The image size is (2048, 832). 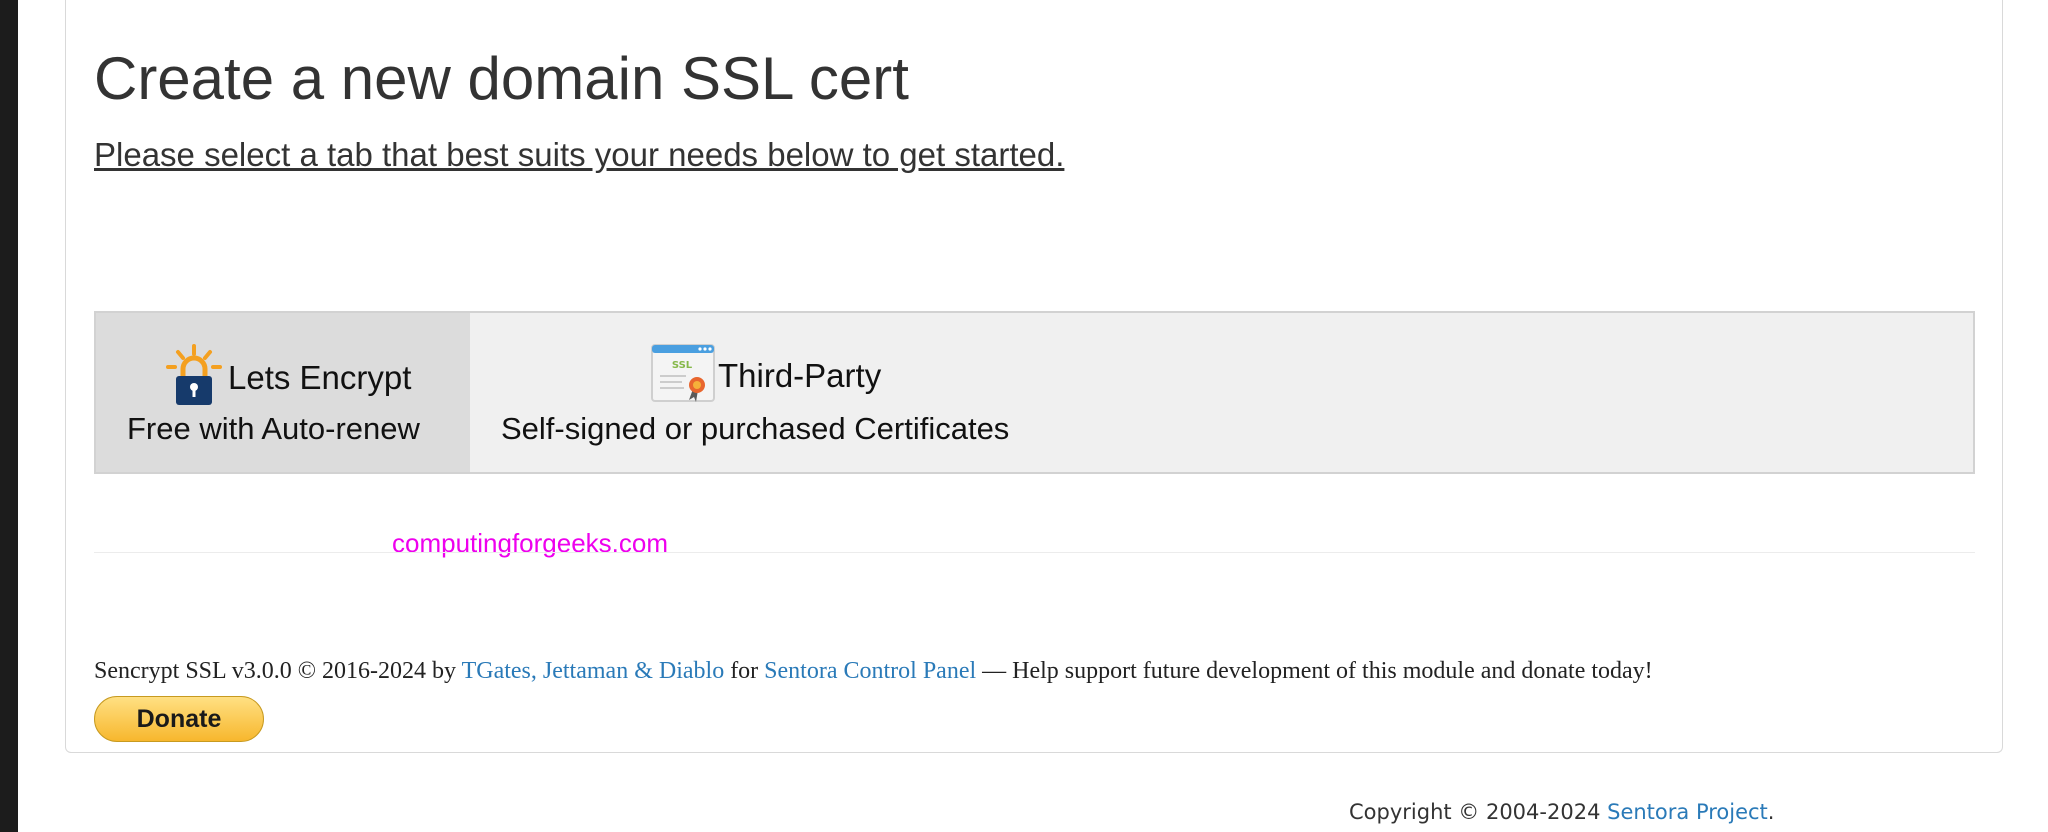 I want to click on tab-third-party-title: Third-Party, so click(x=800, y=375).